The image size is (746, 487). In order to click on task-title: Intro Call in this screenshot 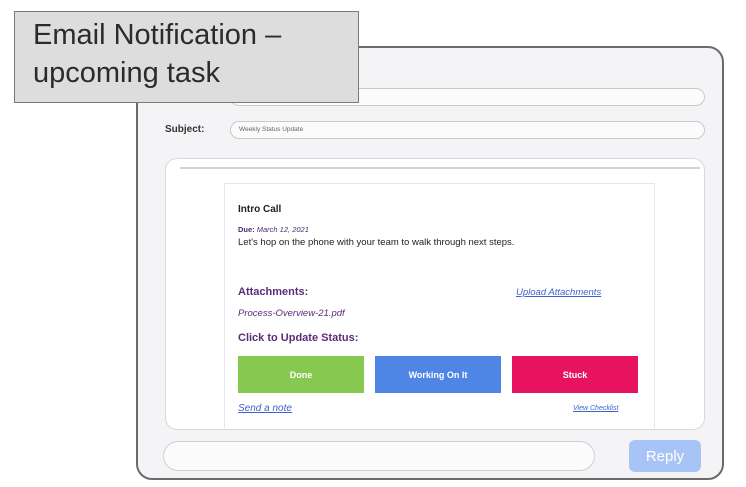, I will do `click(260, 209)`.